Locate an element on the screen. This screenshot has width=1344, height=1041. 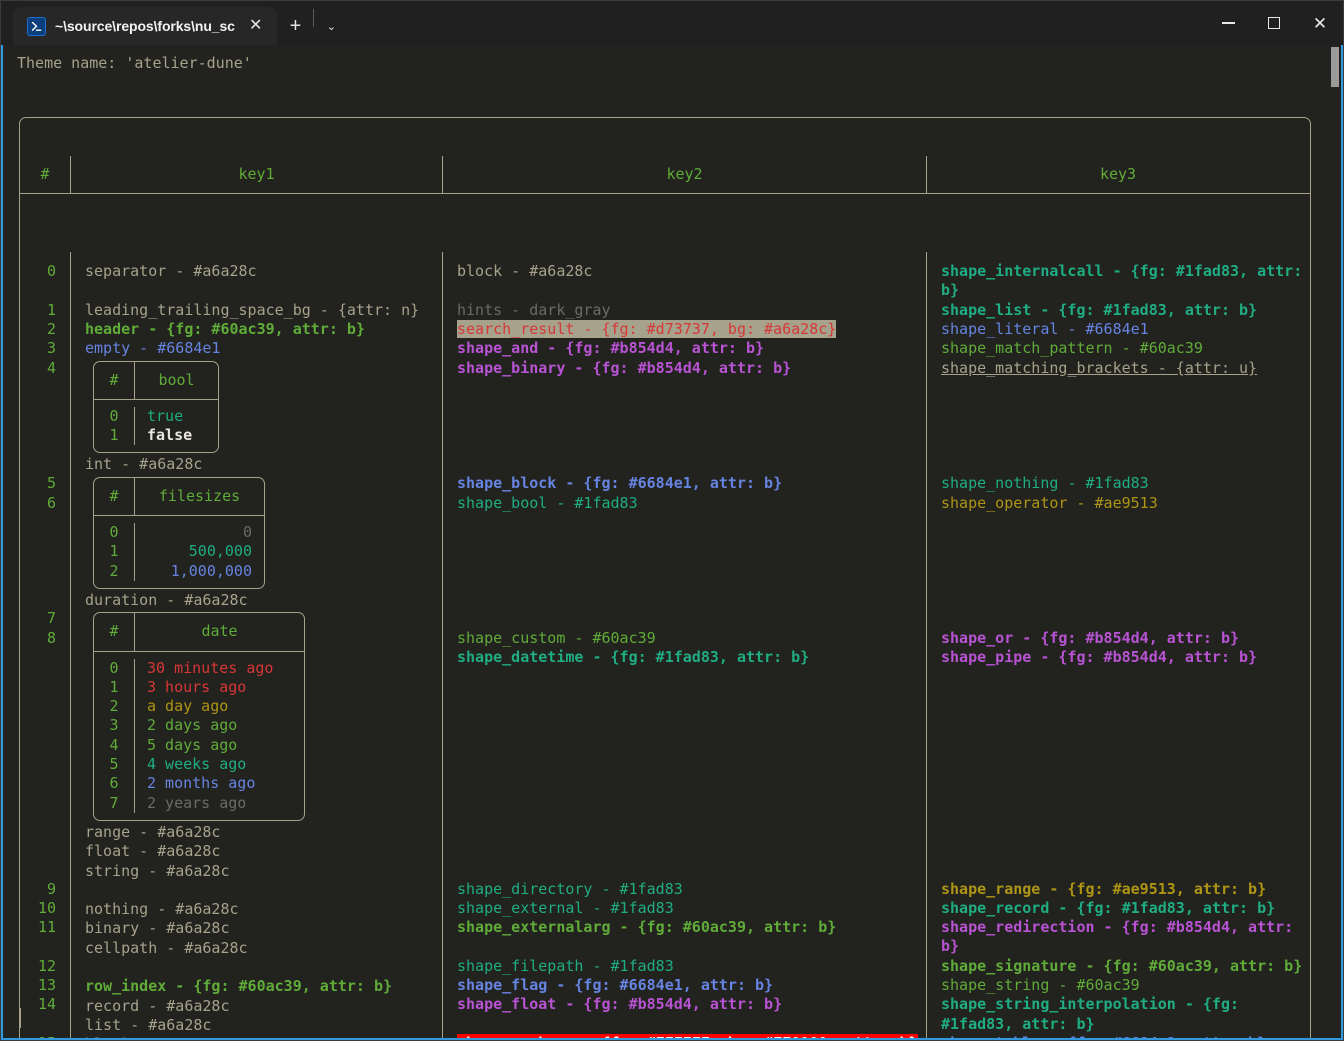
terminal-scrollbar is located at coordinates (1335, 67).